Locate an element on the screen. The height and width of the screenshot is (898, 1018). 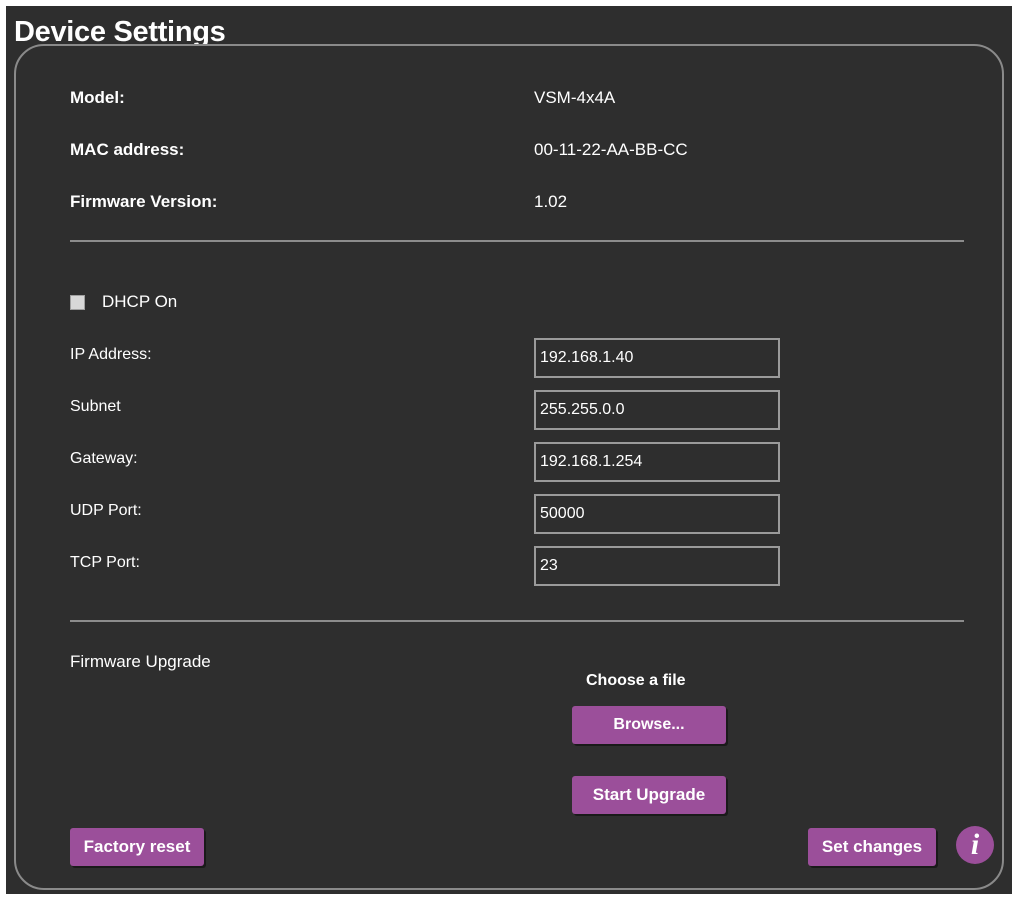
set-changes-button: Set changes is located at coordinates (872, 847).